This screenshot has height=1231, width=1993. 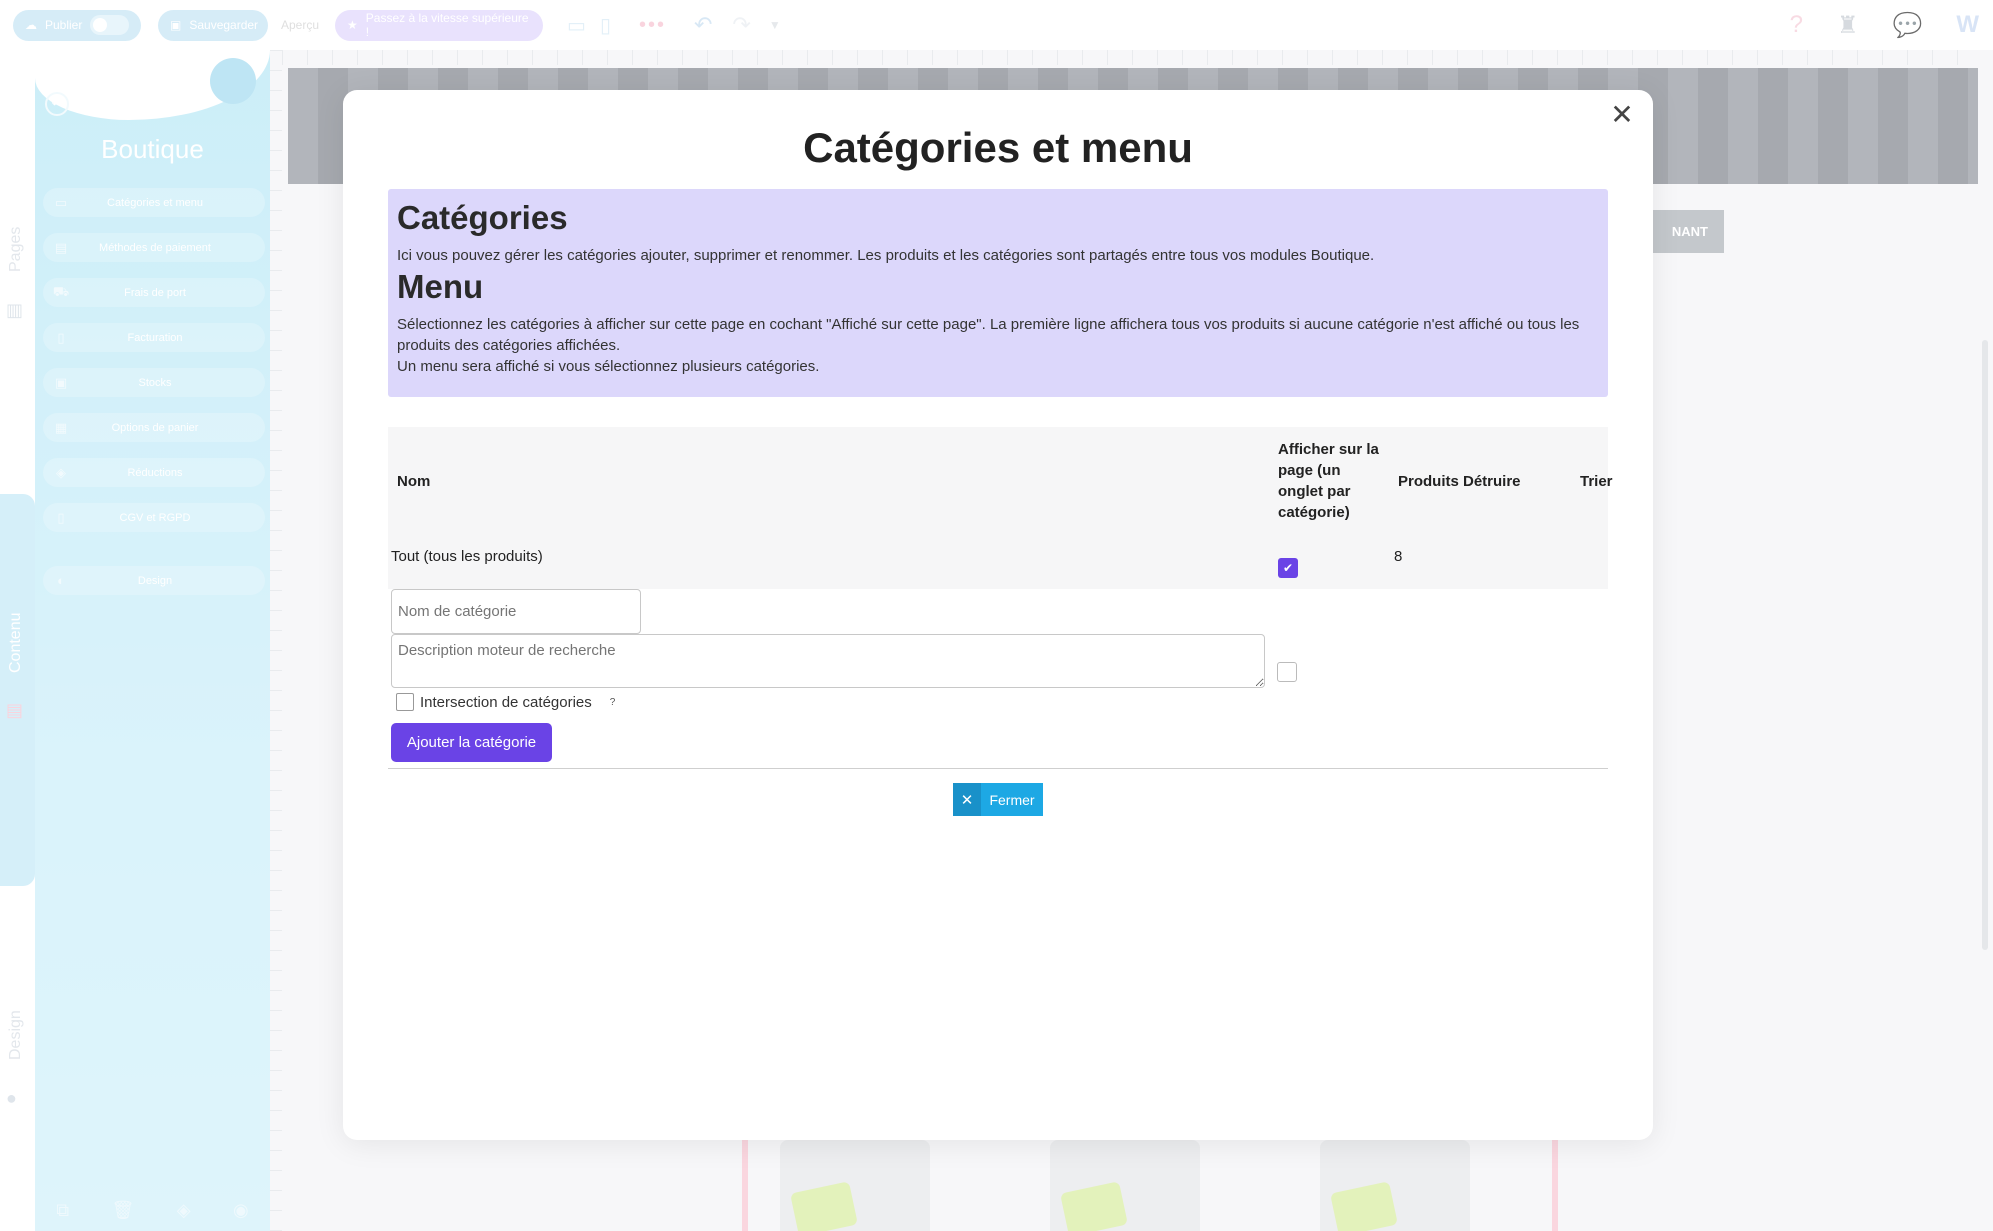 What do you see at coordinates (1398, 556) in the screenshot?
I see `product-count: 8` at bounding box center [1398, 556].